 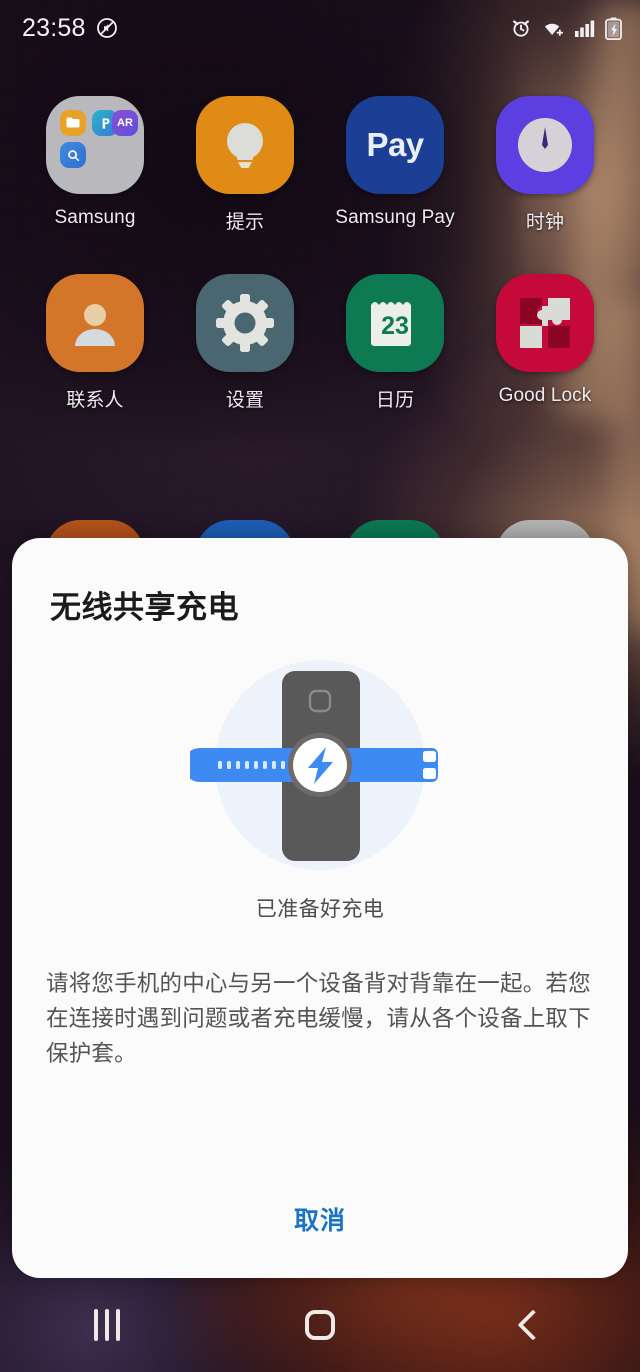 I want to click on recents-icon, so click(x=106, y=1325).